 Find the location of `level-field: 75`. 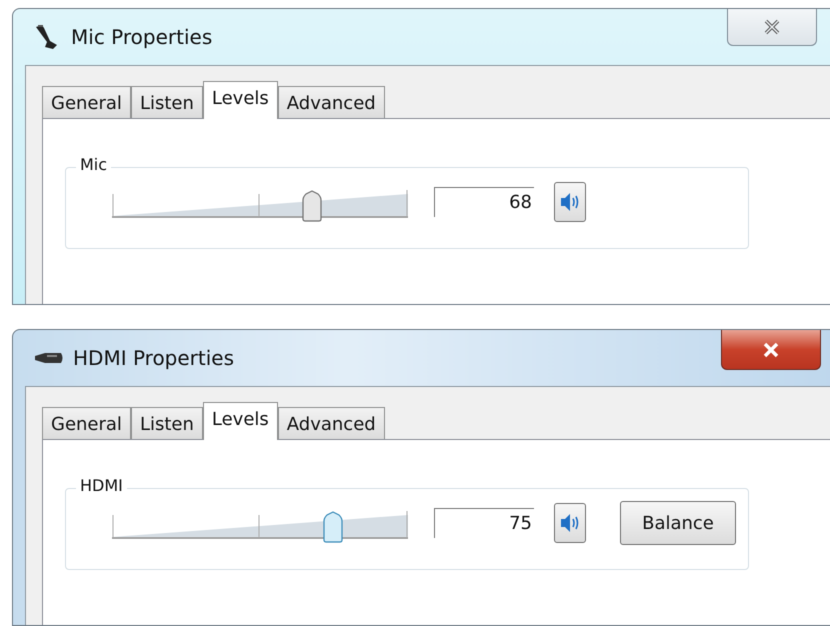

level-field: 75 is located at coordinates (484, 523).